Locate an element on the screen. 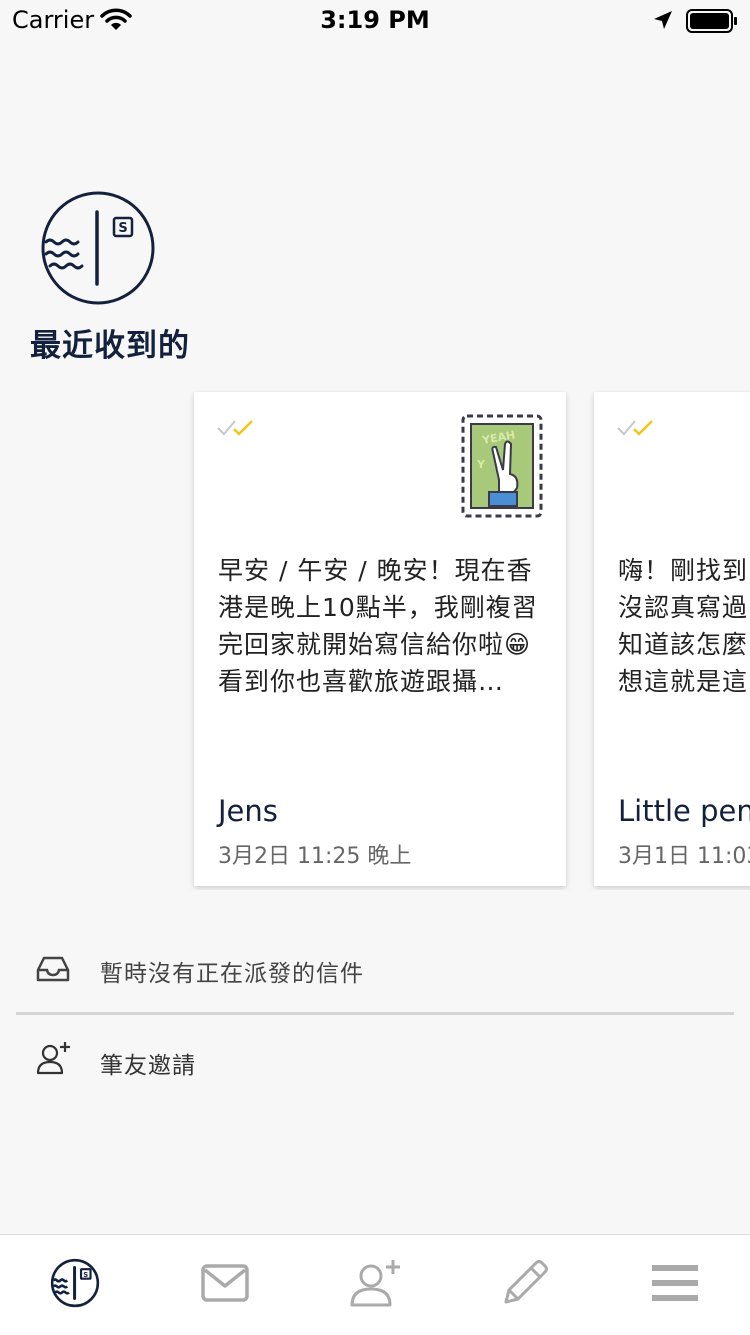 The height and width of the screenshot is (1335, 750). letter-preview-line: 完回家就開始寫信給你啦😁 is located at coordinates (375, 644).